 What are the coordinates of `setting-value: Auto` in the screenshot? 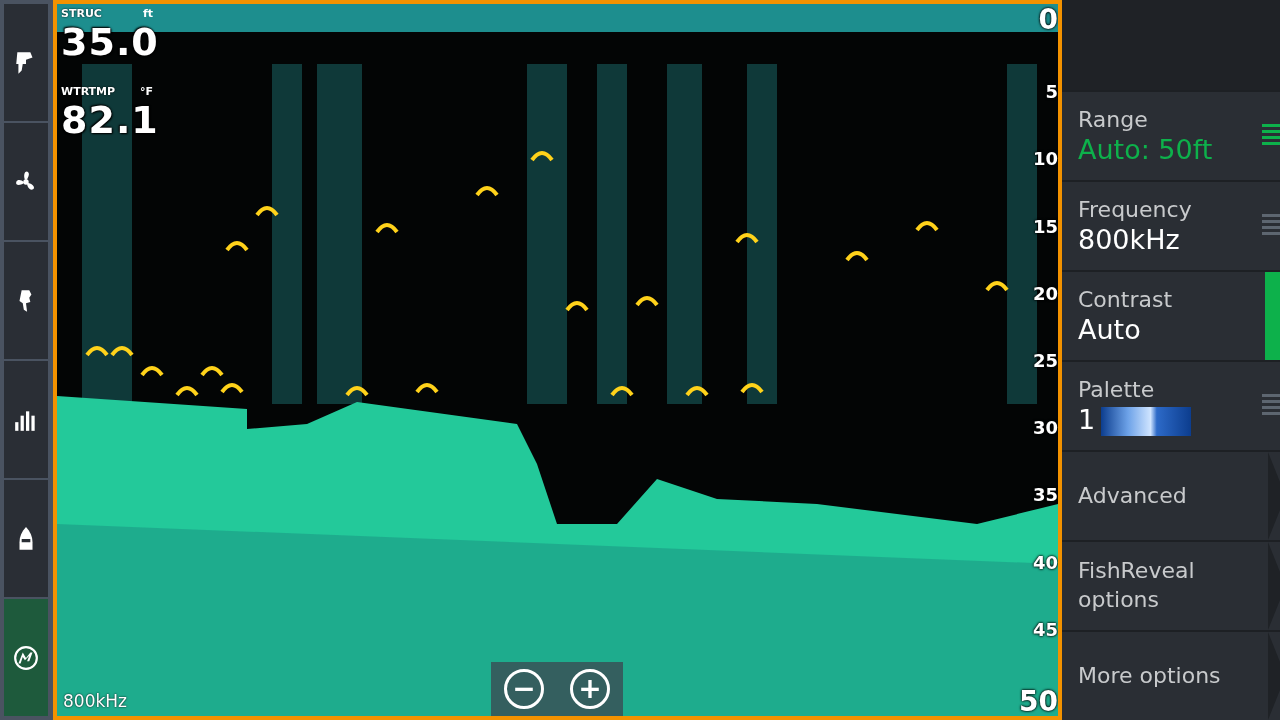 It's located at (1110, 330).